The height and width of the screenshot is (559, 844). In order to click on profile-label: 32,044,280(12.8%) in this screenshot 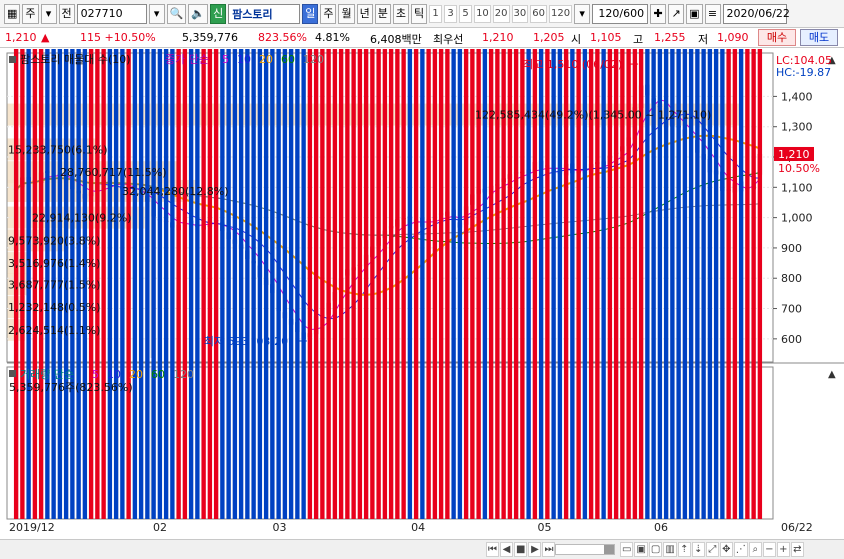, I will do `click(175, 191)`.